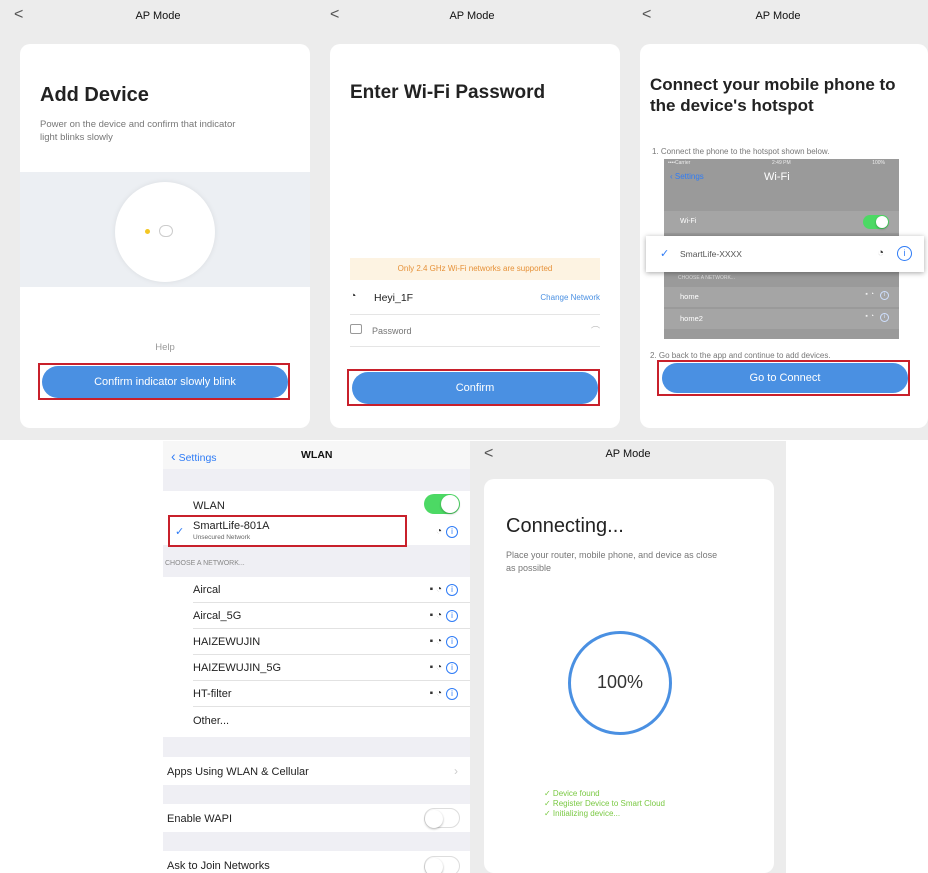  I want to click on ssid-row: ◔ Heyi_1F Change Network, so click(475, 301).